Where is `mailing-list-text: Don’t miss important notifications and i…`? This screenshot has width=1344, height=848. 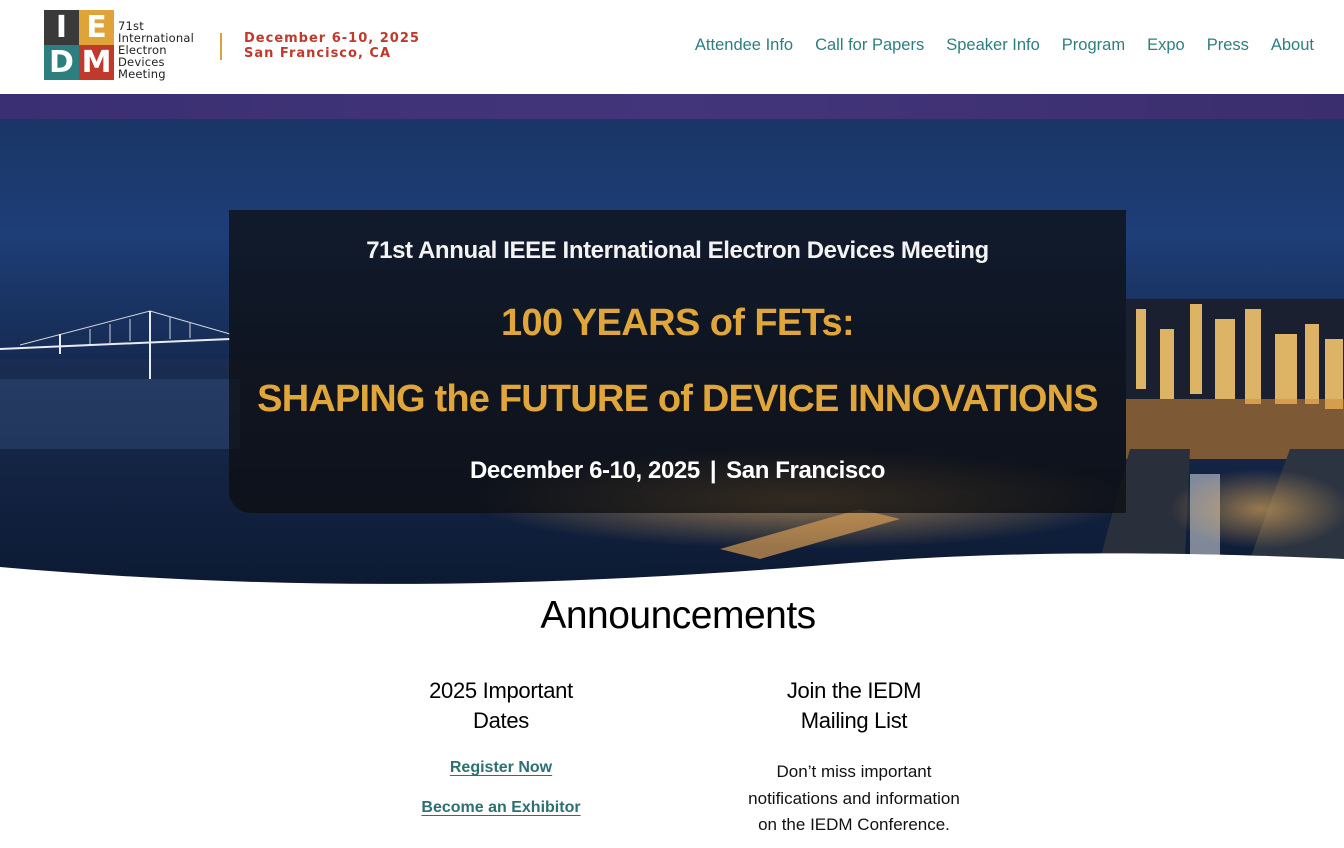 mailing-list-text: Don’t miss important notifications and i… is located at coordinates (854, 799).